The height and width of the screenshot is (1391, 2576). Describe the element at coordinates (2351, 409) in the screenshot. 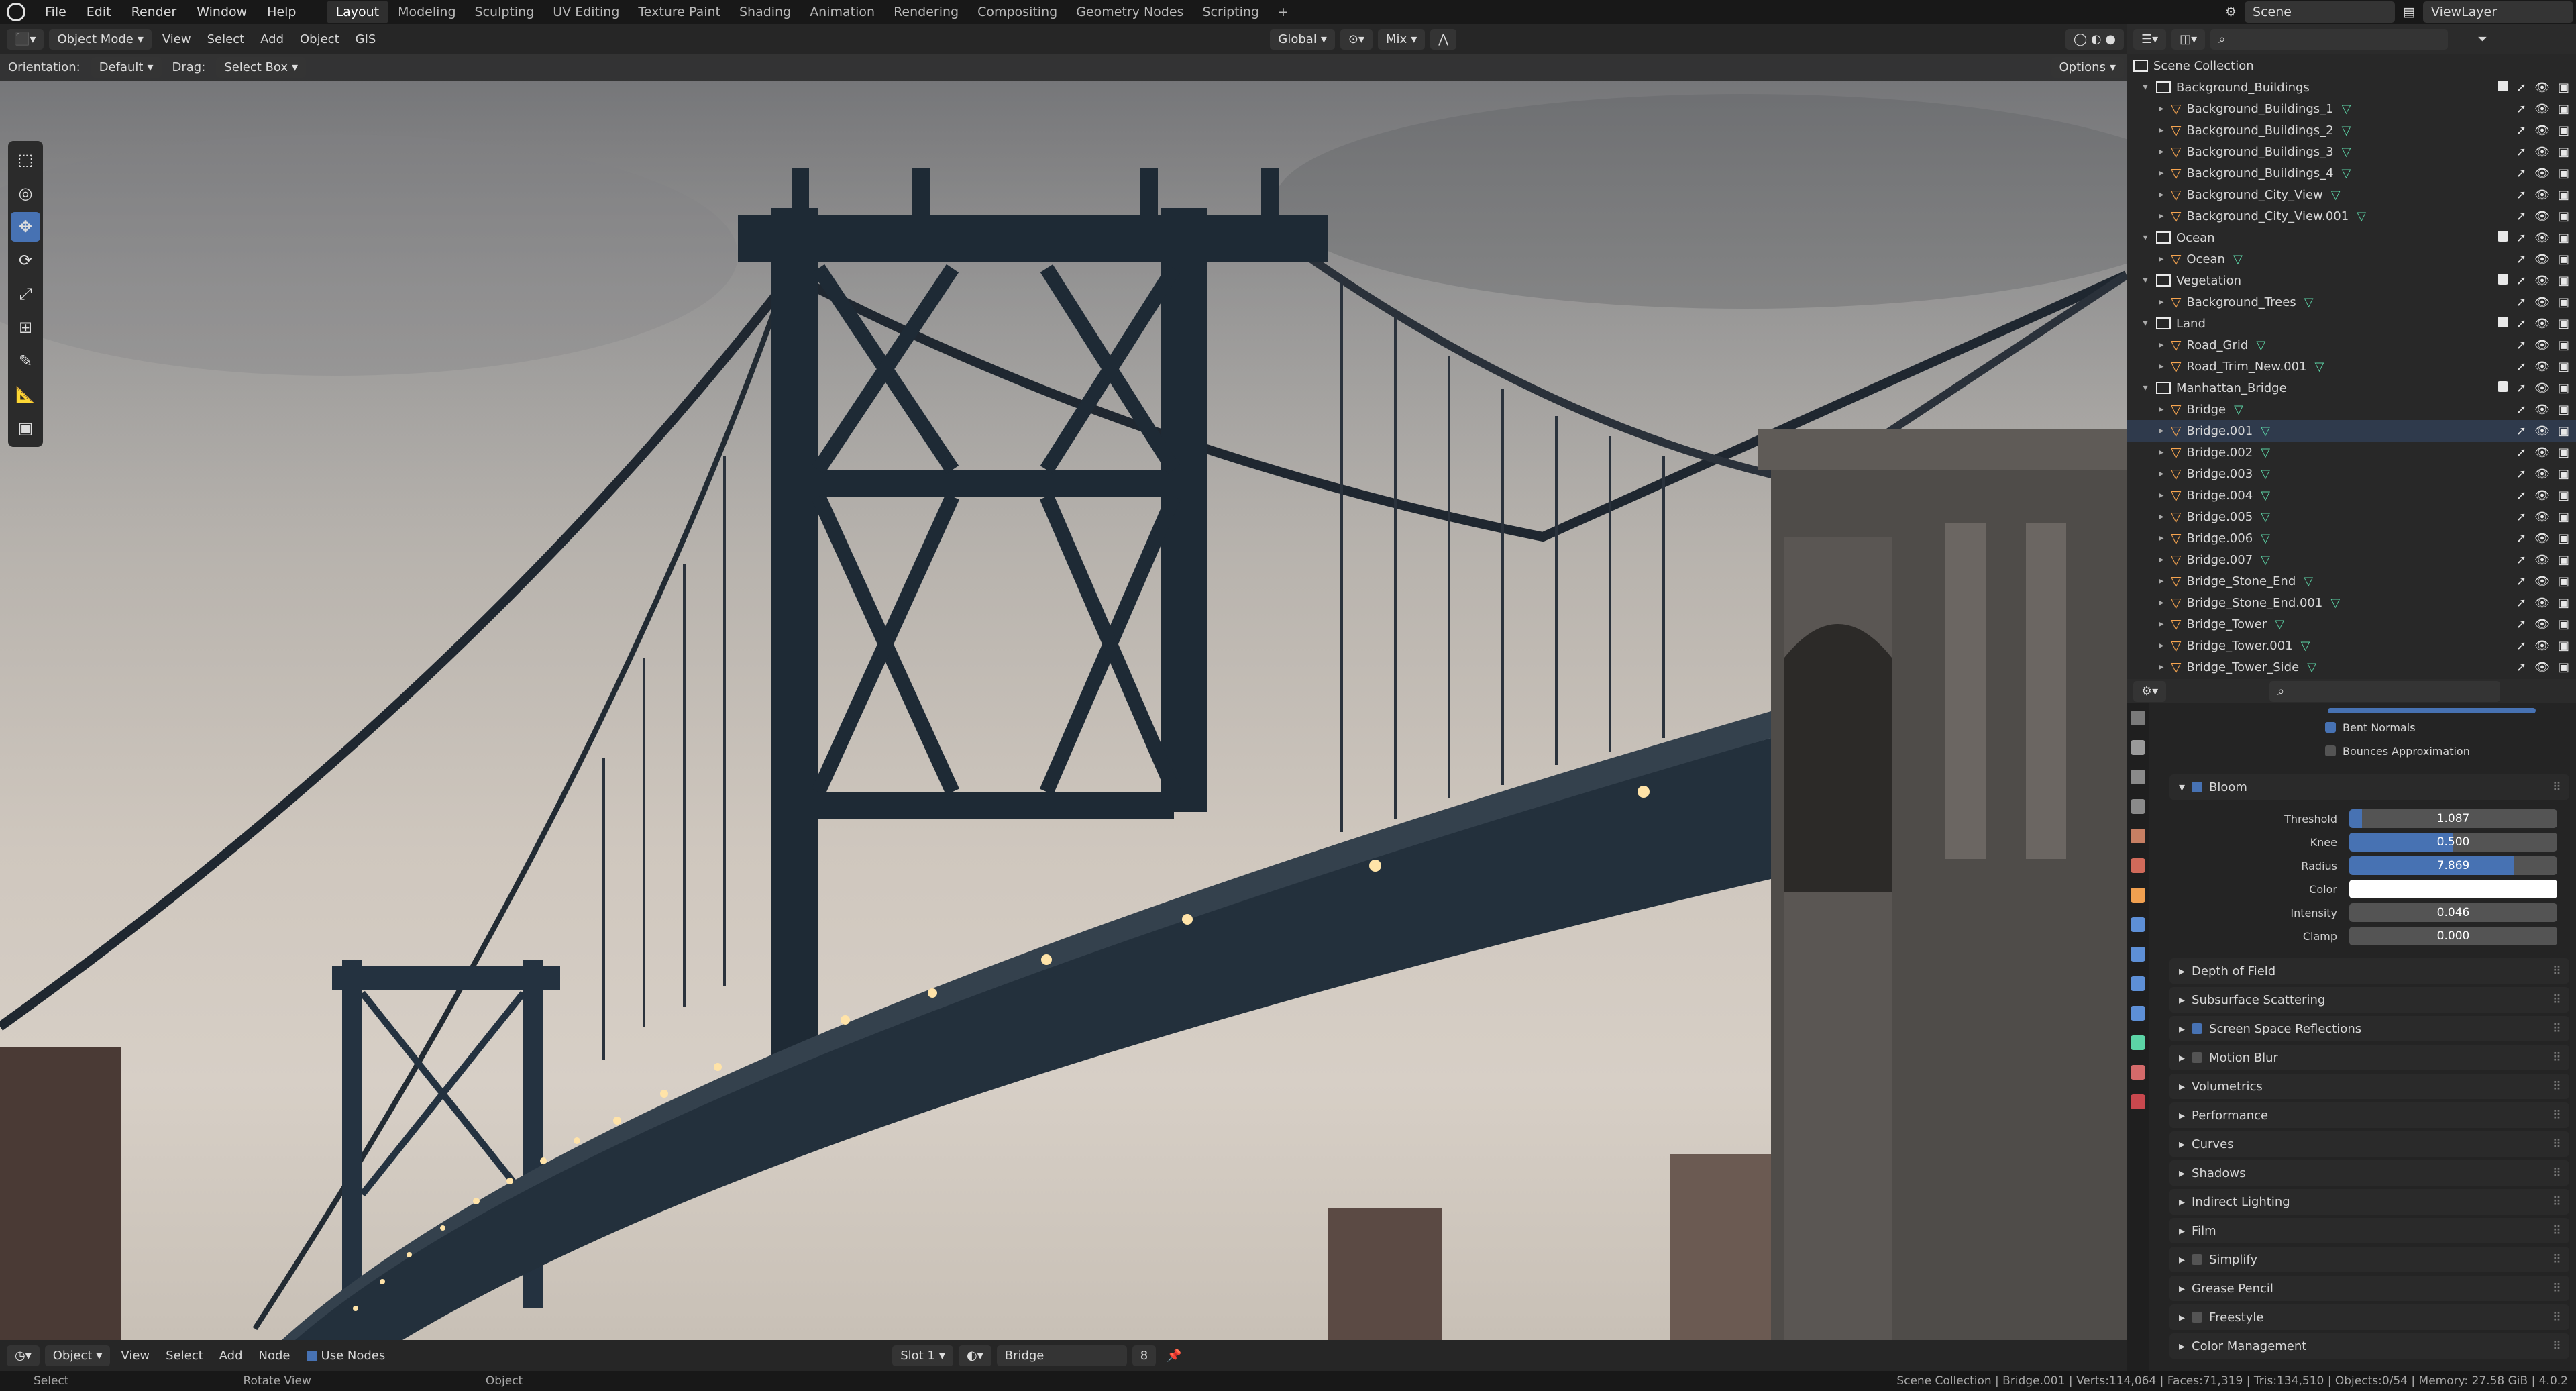

I see `outliner-row: ▸ ▽ Bridge ▽ ➚ 👁 ▣` at that location.